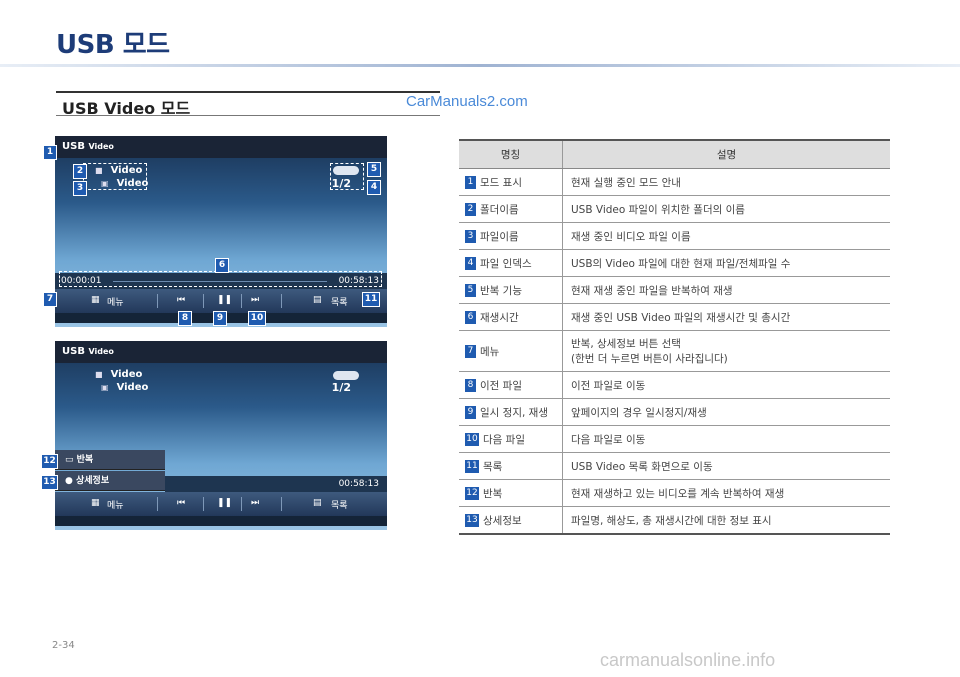  Describe the element at coordinates (346, 375) in the screenshot. I see `repeat-indicator-icon` at that location.